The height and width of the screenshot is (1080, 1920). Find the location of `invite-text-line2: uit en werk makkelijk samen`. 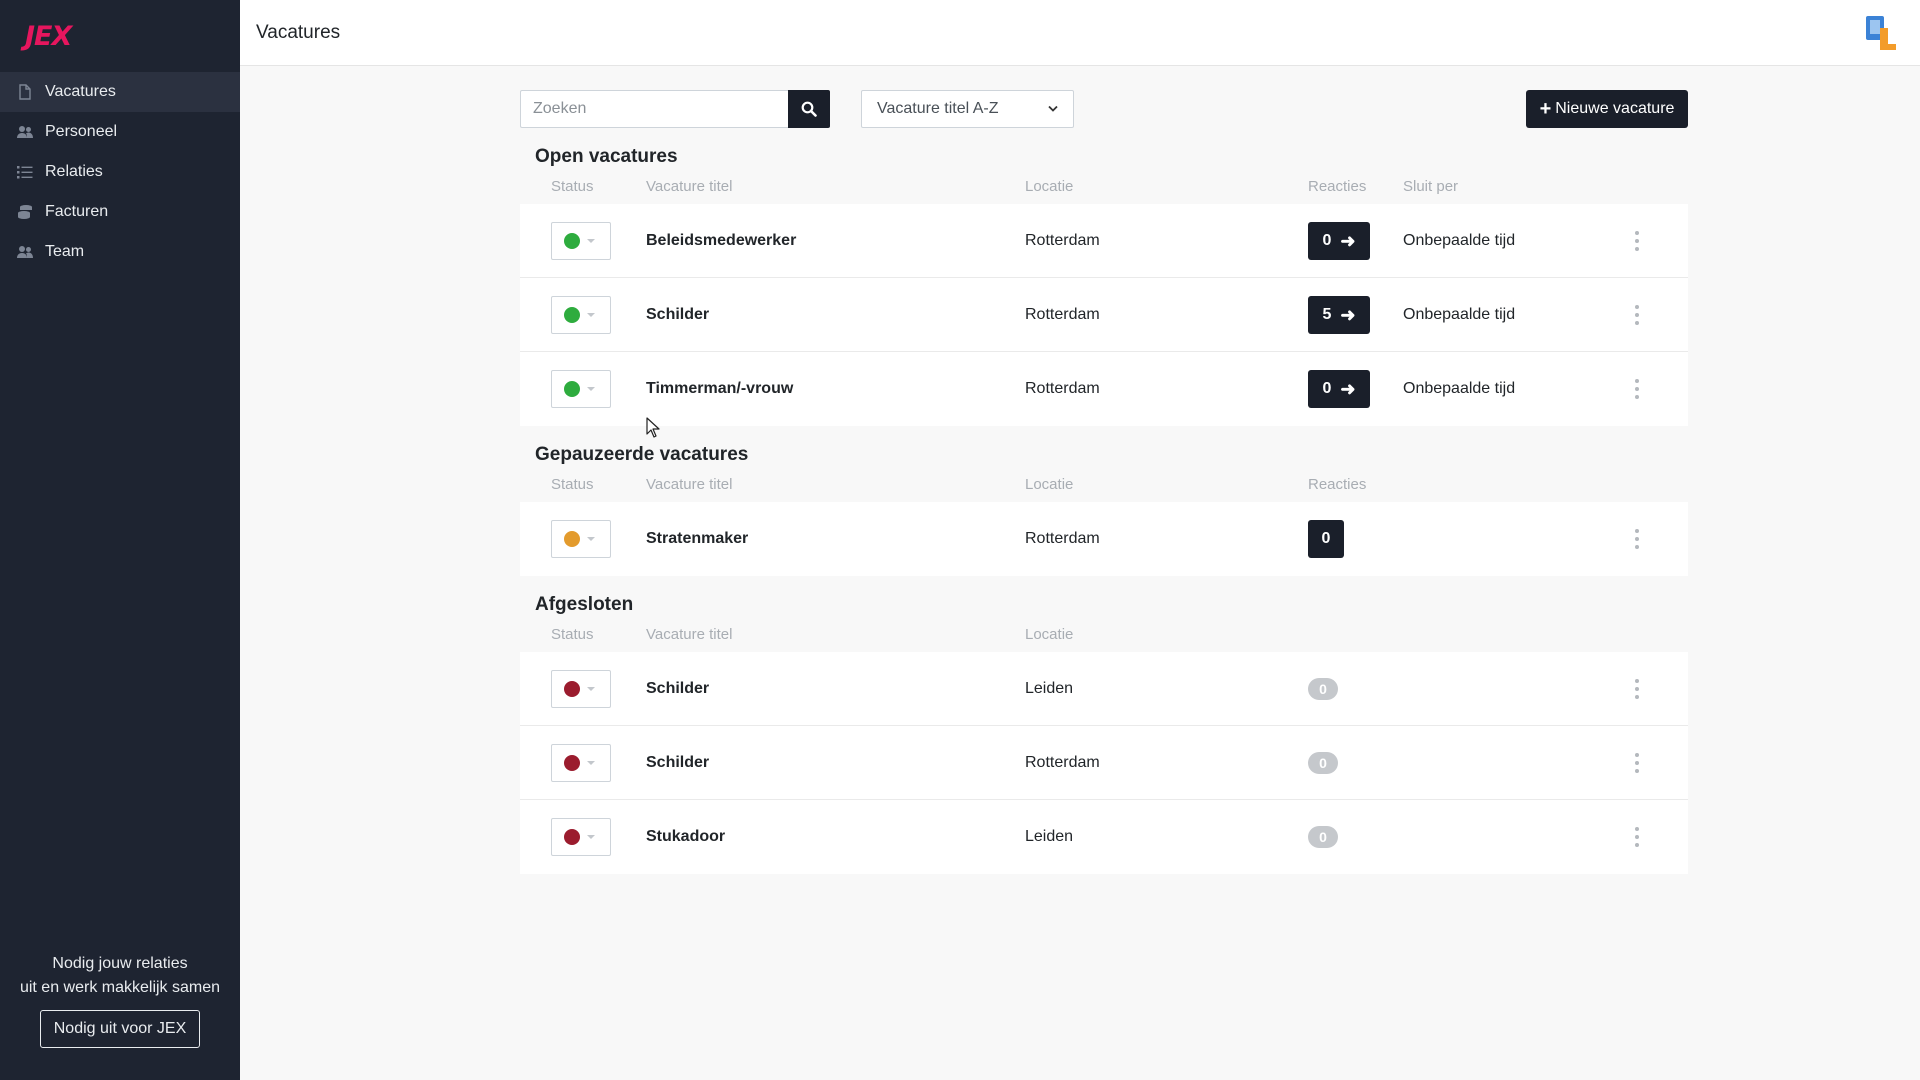

invite-text-line2: uit en werk makkelijk samen is located at coordinates (120, 987).